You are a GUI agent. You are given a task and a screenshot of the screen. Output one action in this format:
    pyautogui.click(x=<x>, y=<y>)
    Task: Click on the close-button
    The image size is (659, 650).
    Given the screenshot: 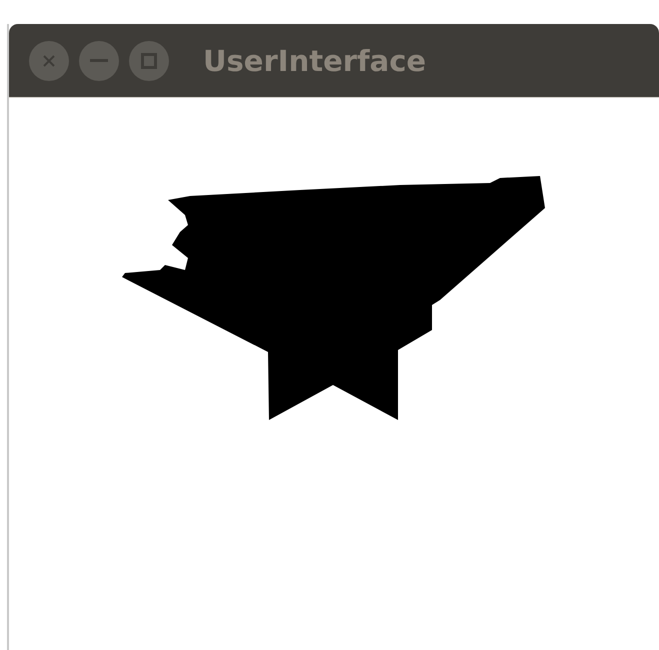 What is the action you would take?
    pyautogui.click(x=49, y=60)
    